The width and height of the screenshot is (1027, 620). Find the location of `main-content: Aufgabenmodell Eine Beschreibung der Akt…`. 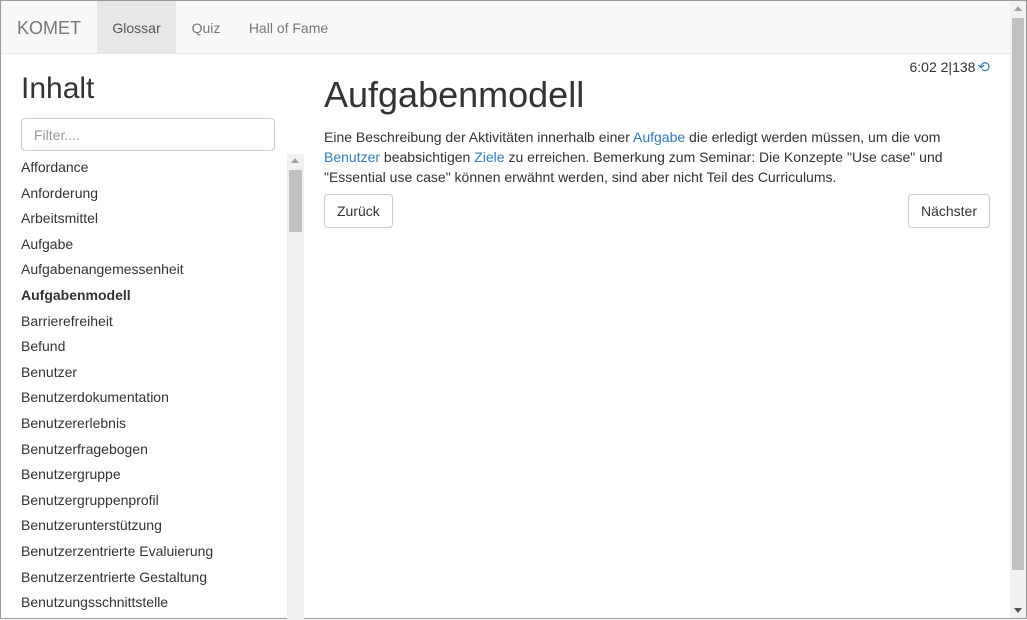

main-content: Aufgabenmodell Eine Beschreibung der Akt… is located at coordinates (657, 129).